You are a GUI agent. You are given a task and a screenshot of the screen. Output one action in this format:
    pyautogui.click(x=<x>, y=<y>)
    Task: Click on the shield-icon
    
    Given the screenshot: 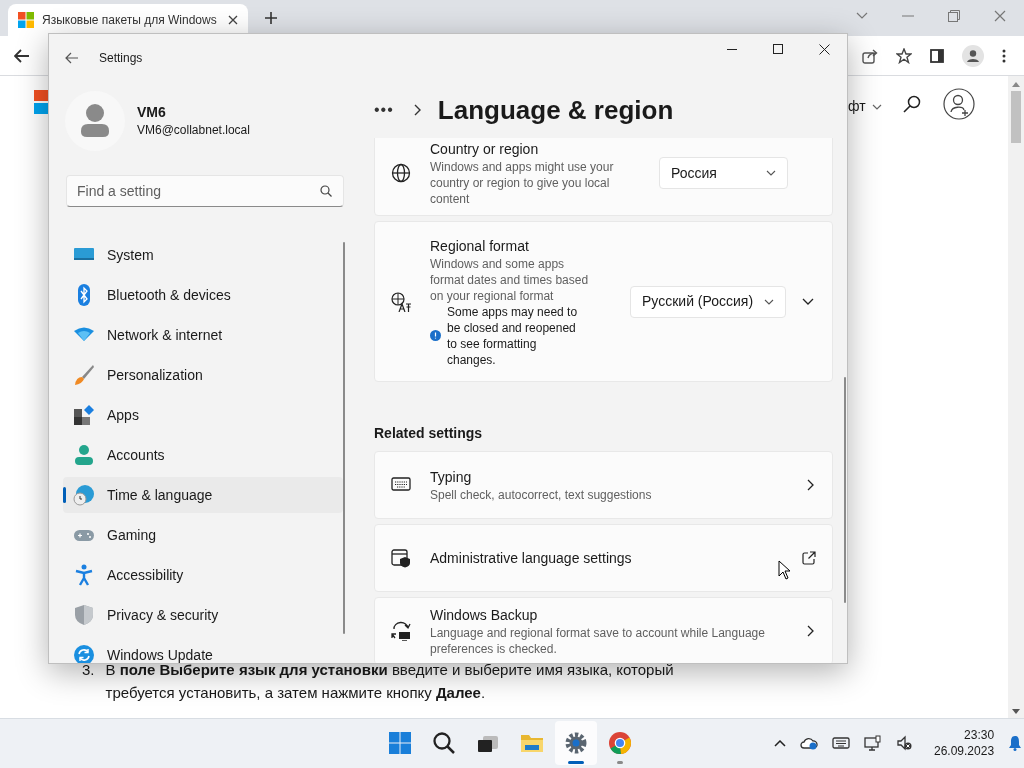 What is the action you would take?
    pyautogui.click(x=84, y=615)
    